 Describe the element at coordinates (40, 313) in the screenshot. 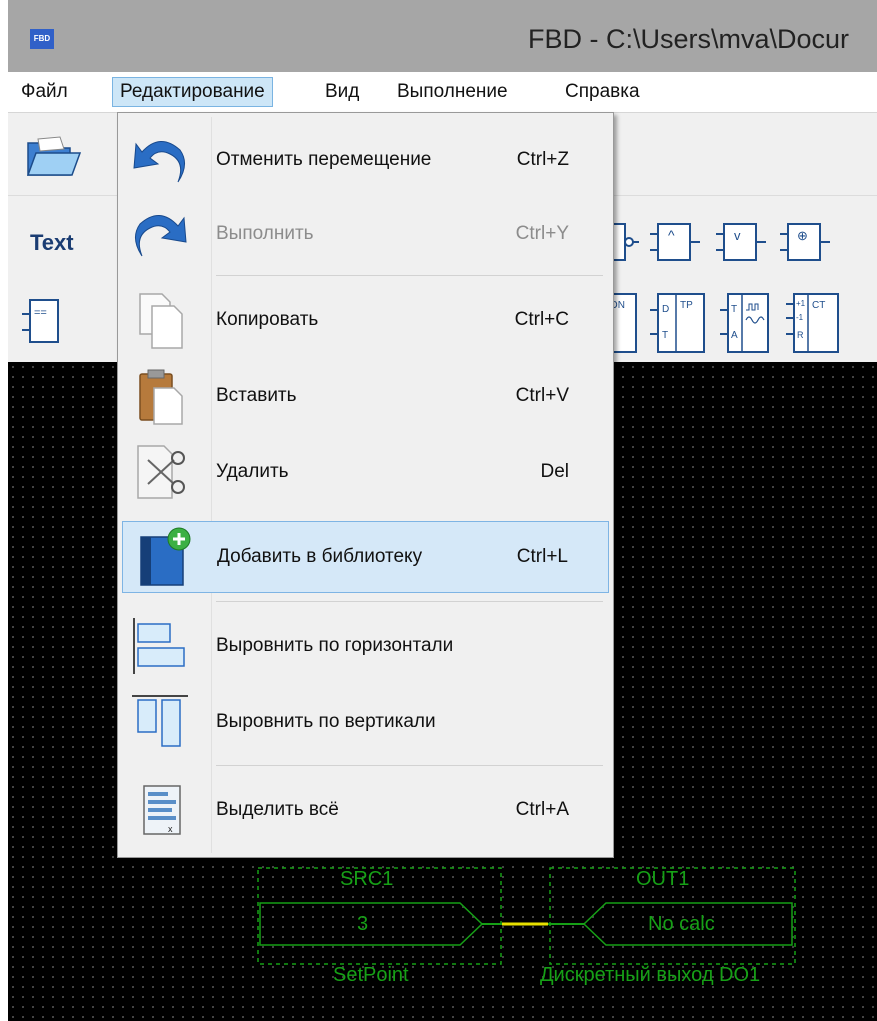

I see `compare-block-label: ==` at that location.